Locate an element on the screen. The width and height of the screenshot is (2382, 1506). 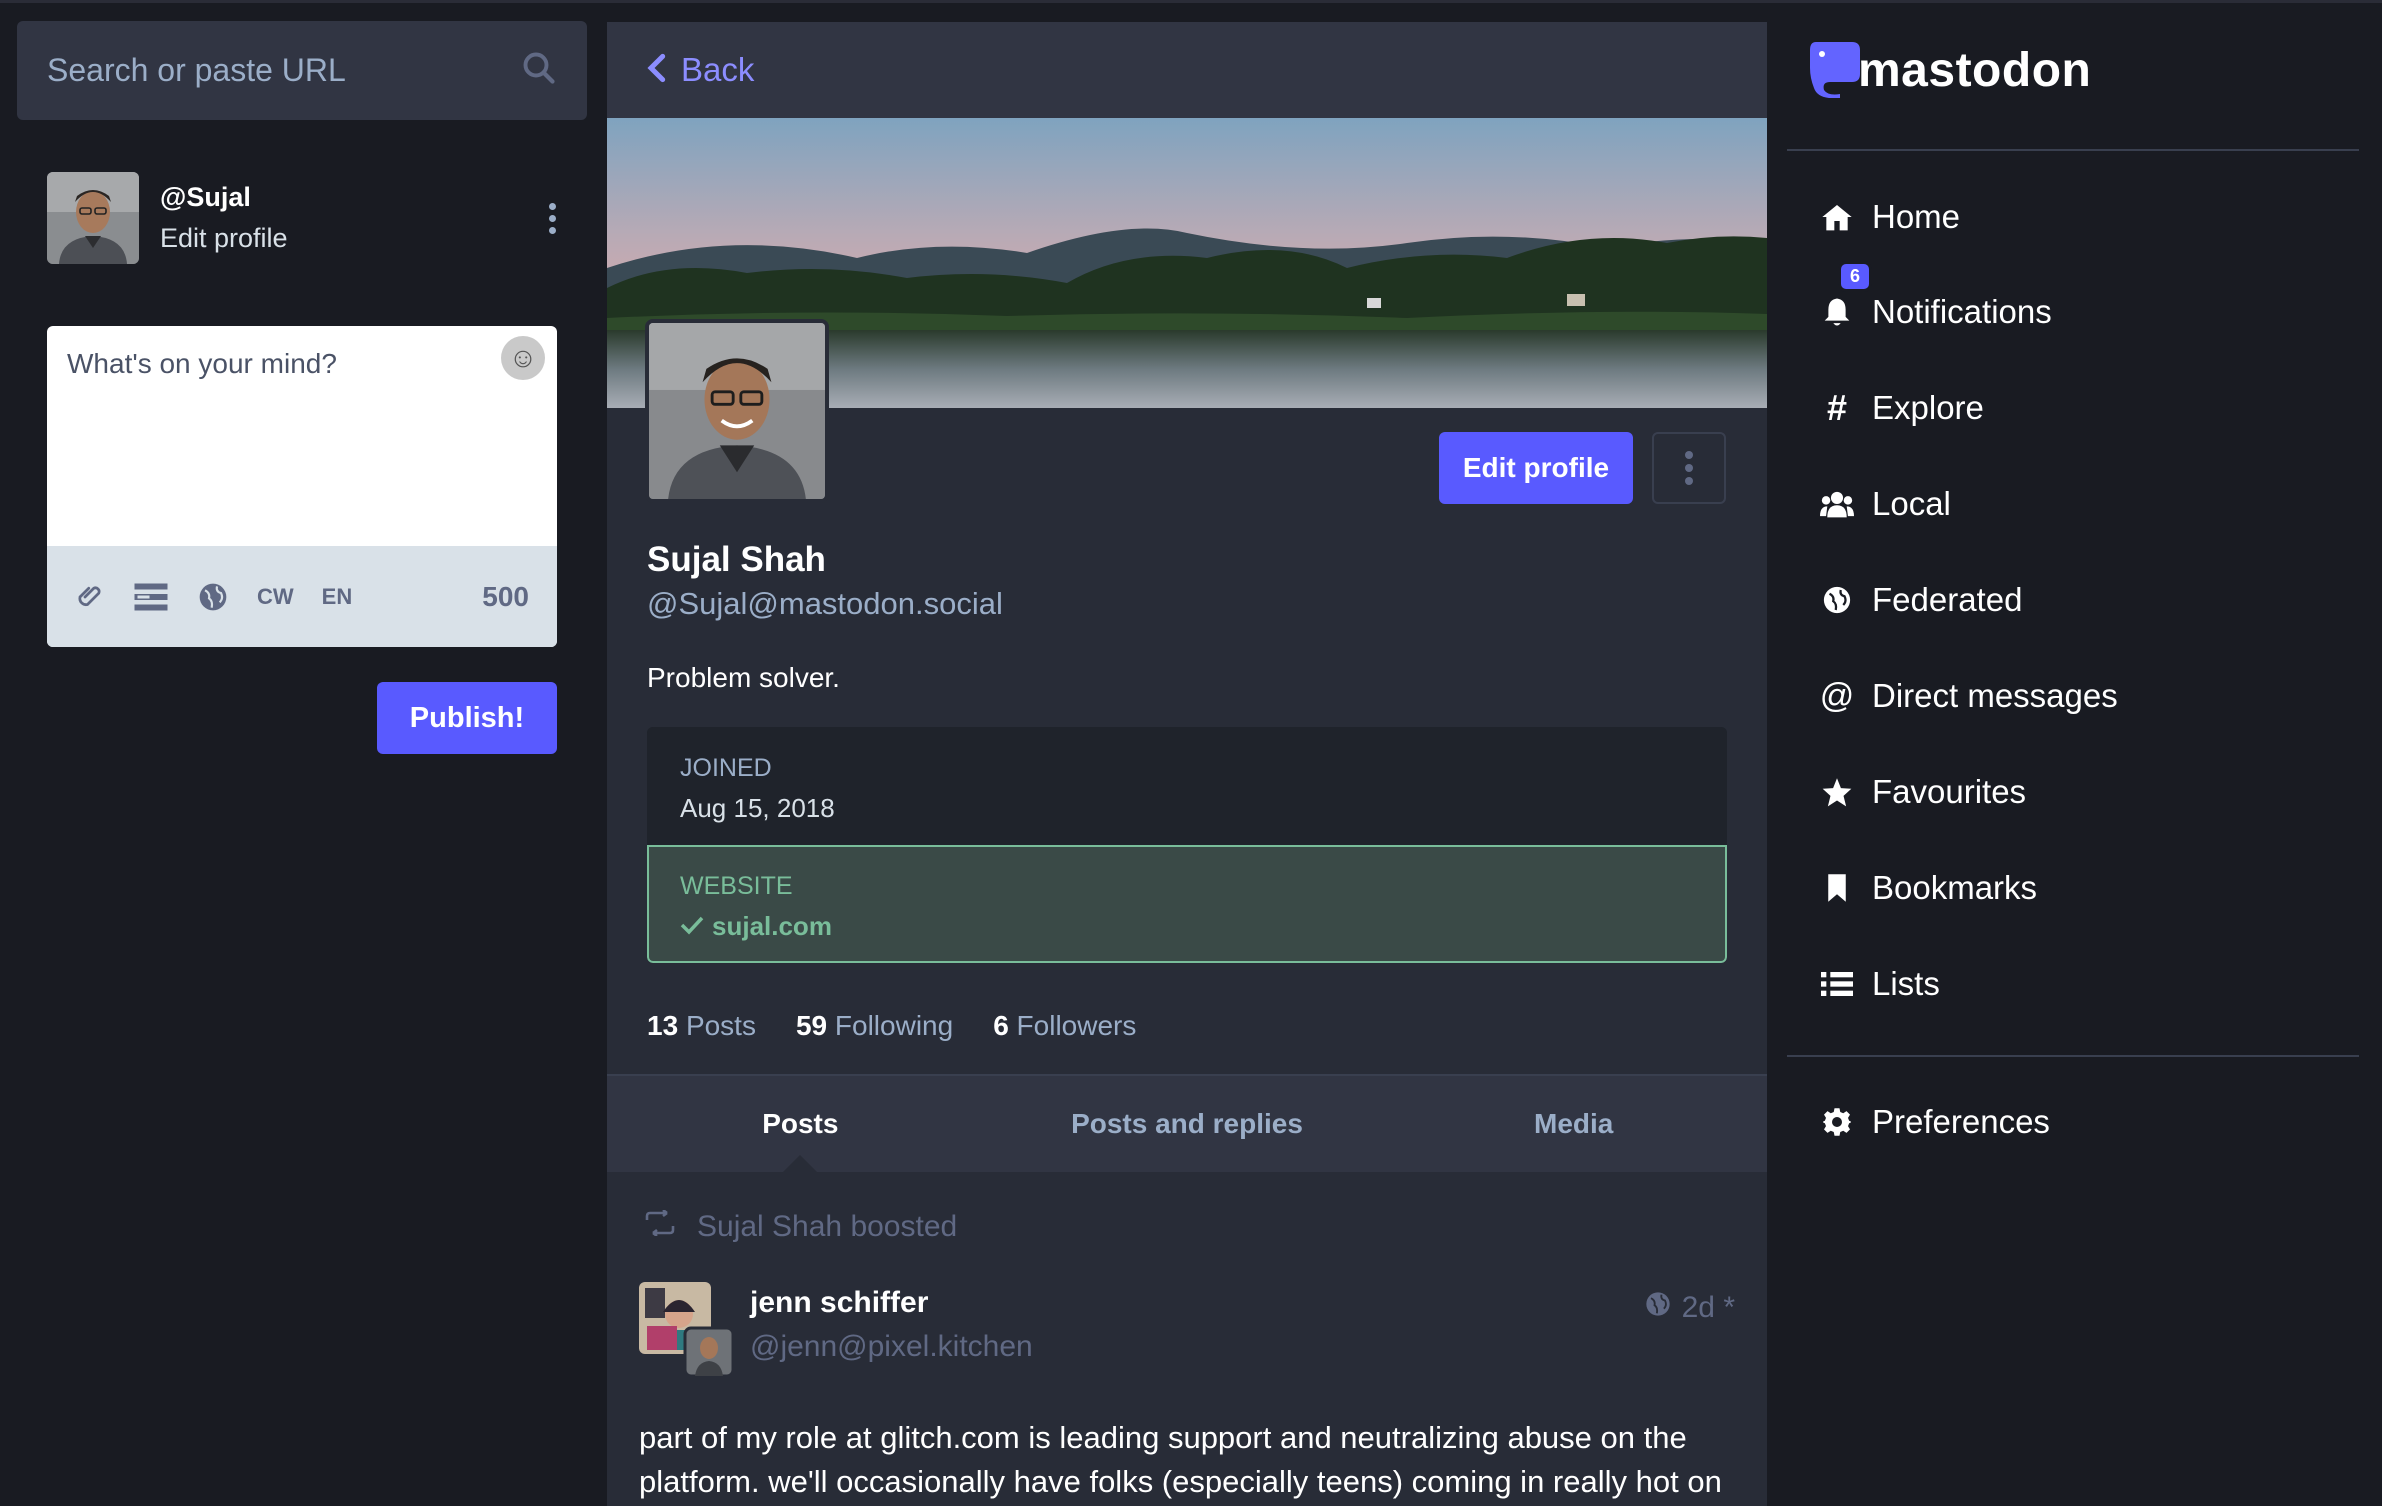
tab-posts: Posts is located at coordinates (800, 1124).